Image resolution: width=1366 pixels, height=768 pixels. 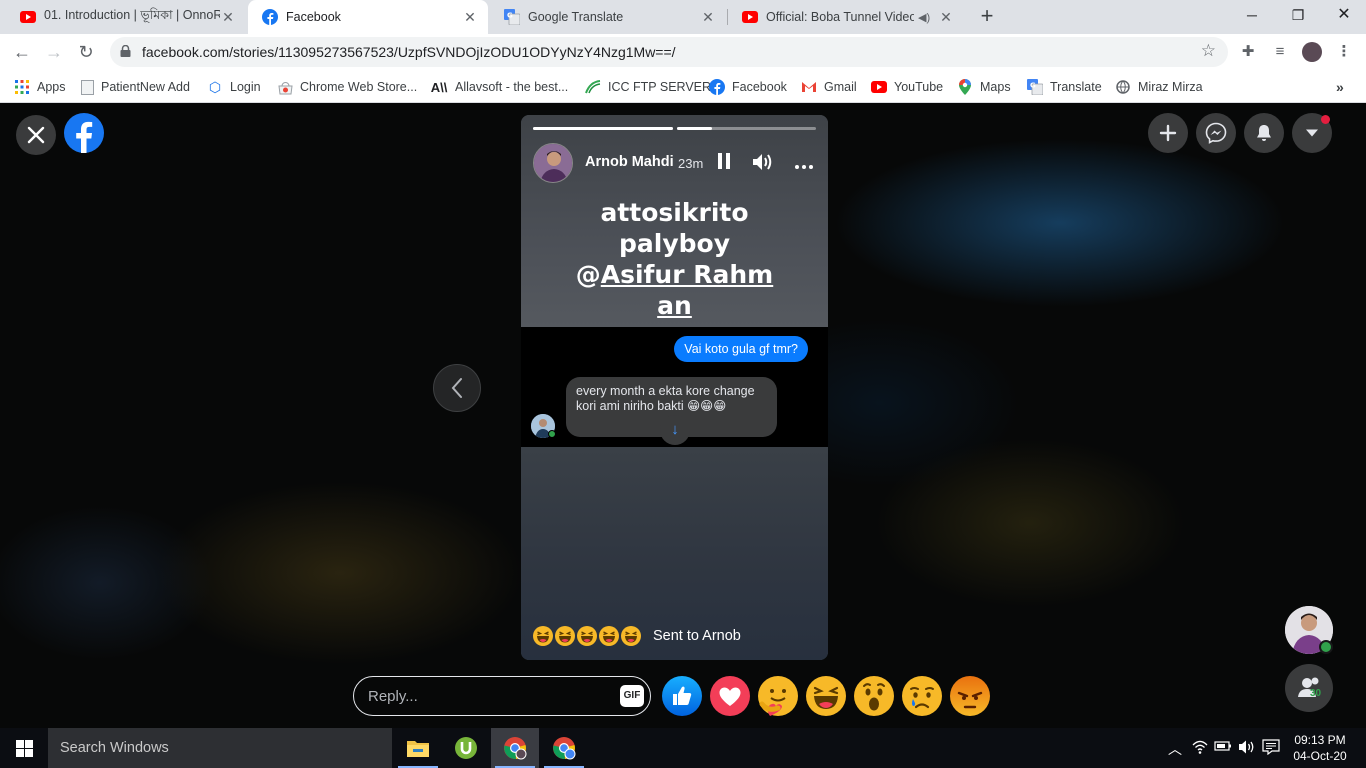 What do you see at coordinates (576, 17) in the screenshot?
I see `tab-title: Google Translate` at bounding box center [576, 17].